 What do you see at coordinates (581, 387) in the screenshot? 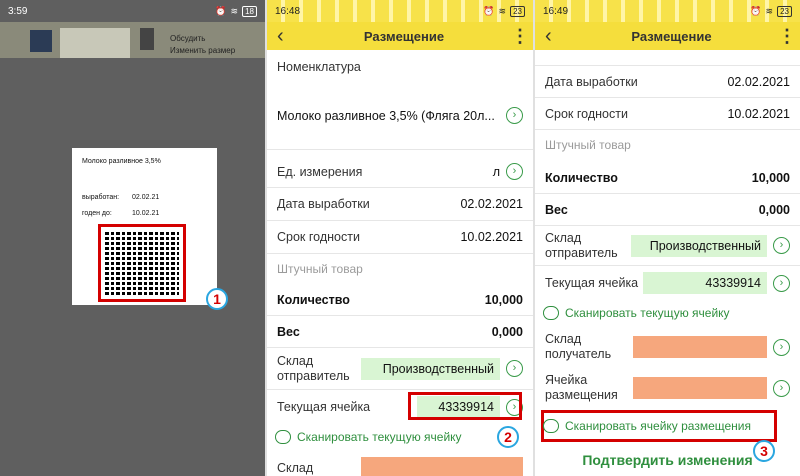
I see `place-cell-label: Ячейка размещения` at bounding box center [581, 387].